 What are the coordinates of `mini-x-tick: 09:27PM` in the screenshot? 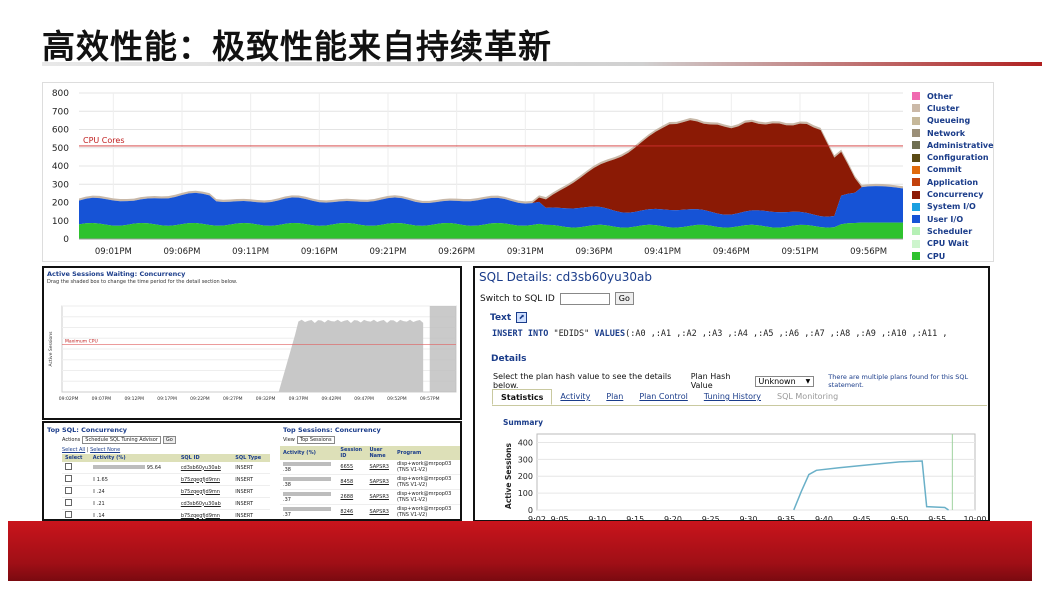 It's located at (233, 399).